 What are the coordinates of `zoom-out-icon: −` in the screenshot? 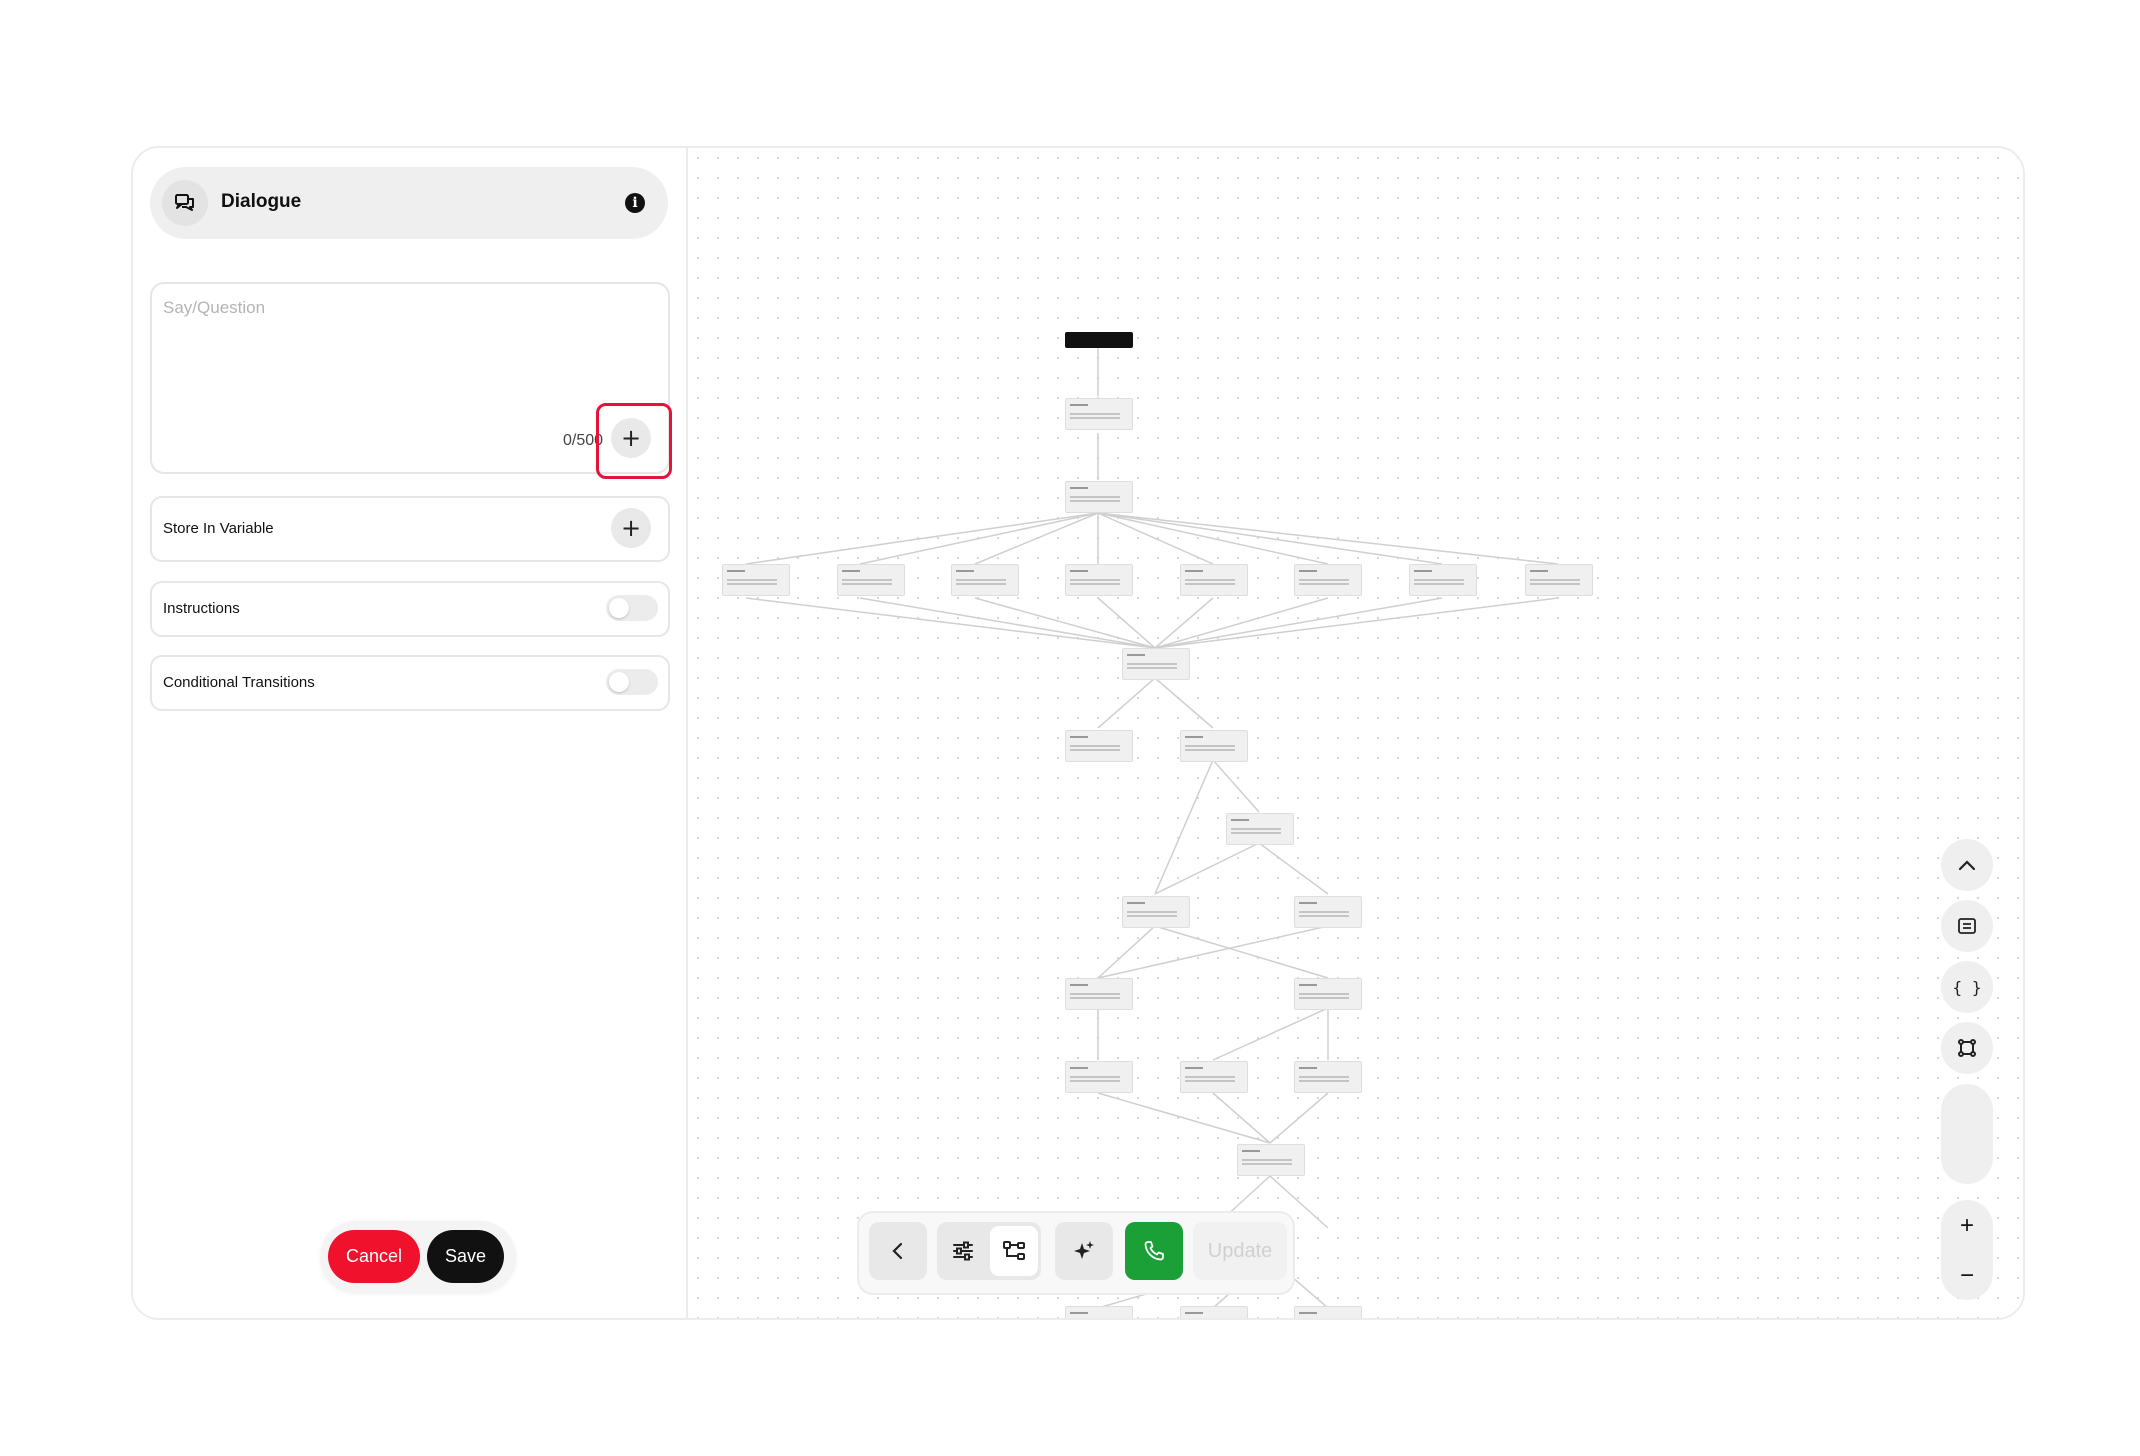 It's located at (1967, 1276).